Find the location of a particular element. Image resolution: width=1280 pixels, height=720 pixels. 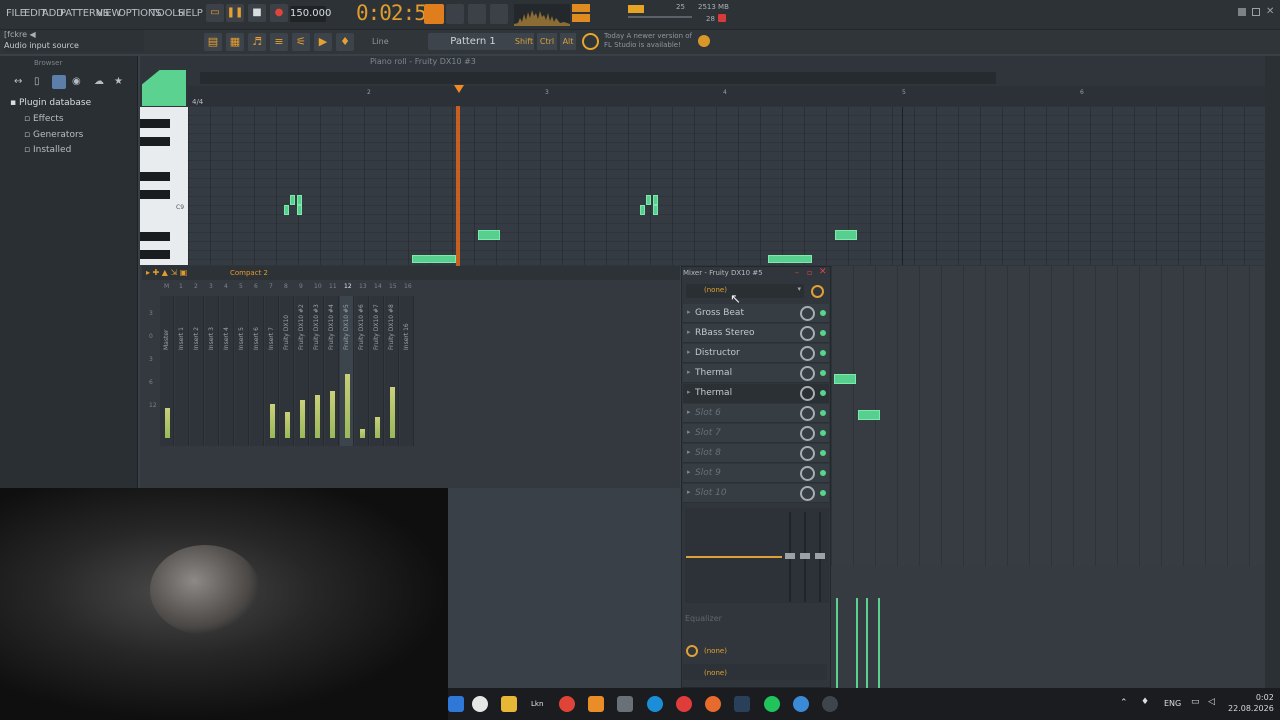

edge-icon is located at coordinates (655, 704).